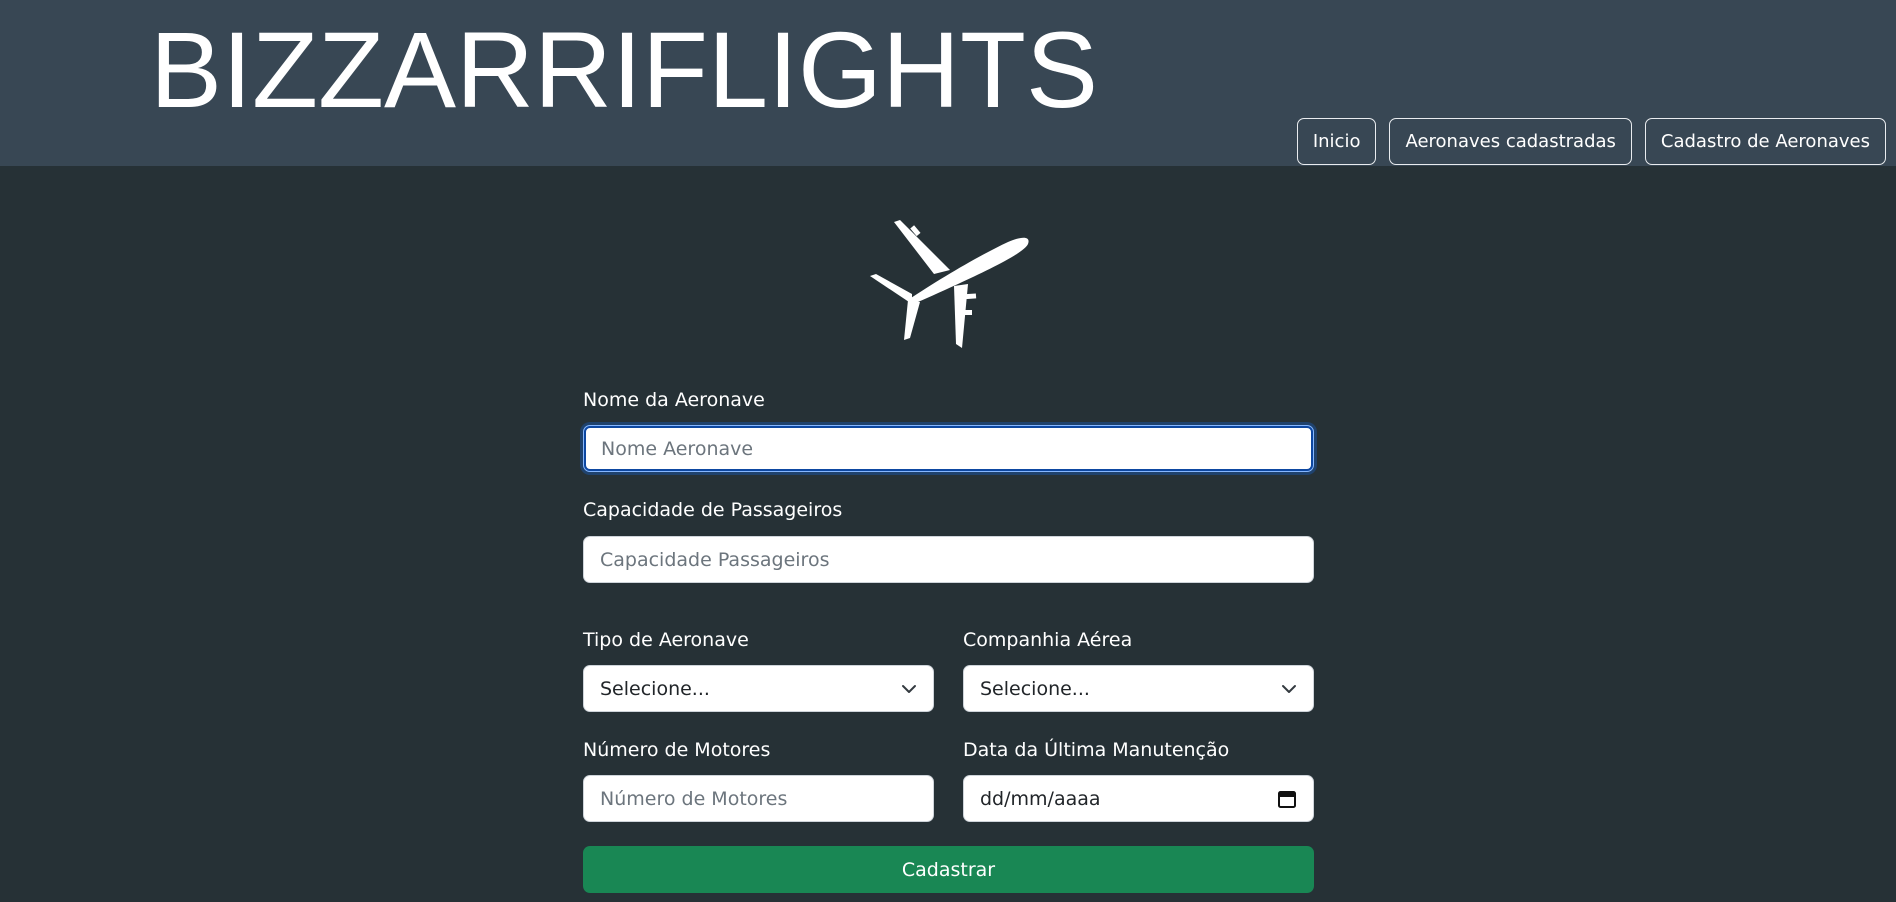 The image size is (1896, 902). I want to click on nome-aeronave-label: Nome da Aeronave, so click(674, 400).